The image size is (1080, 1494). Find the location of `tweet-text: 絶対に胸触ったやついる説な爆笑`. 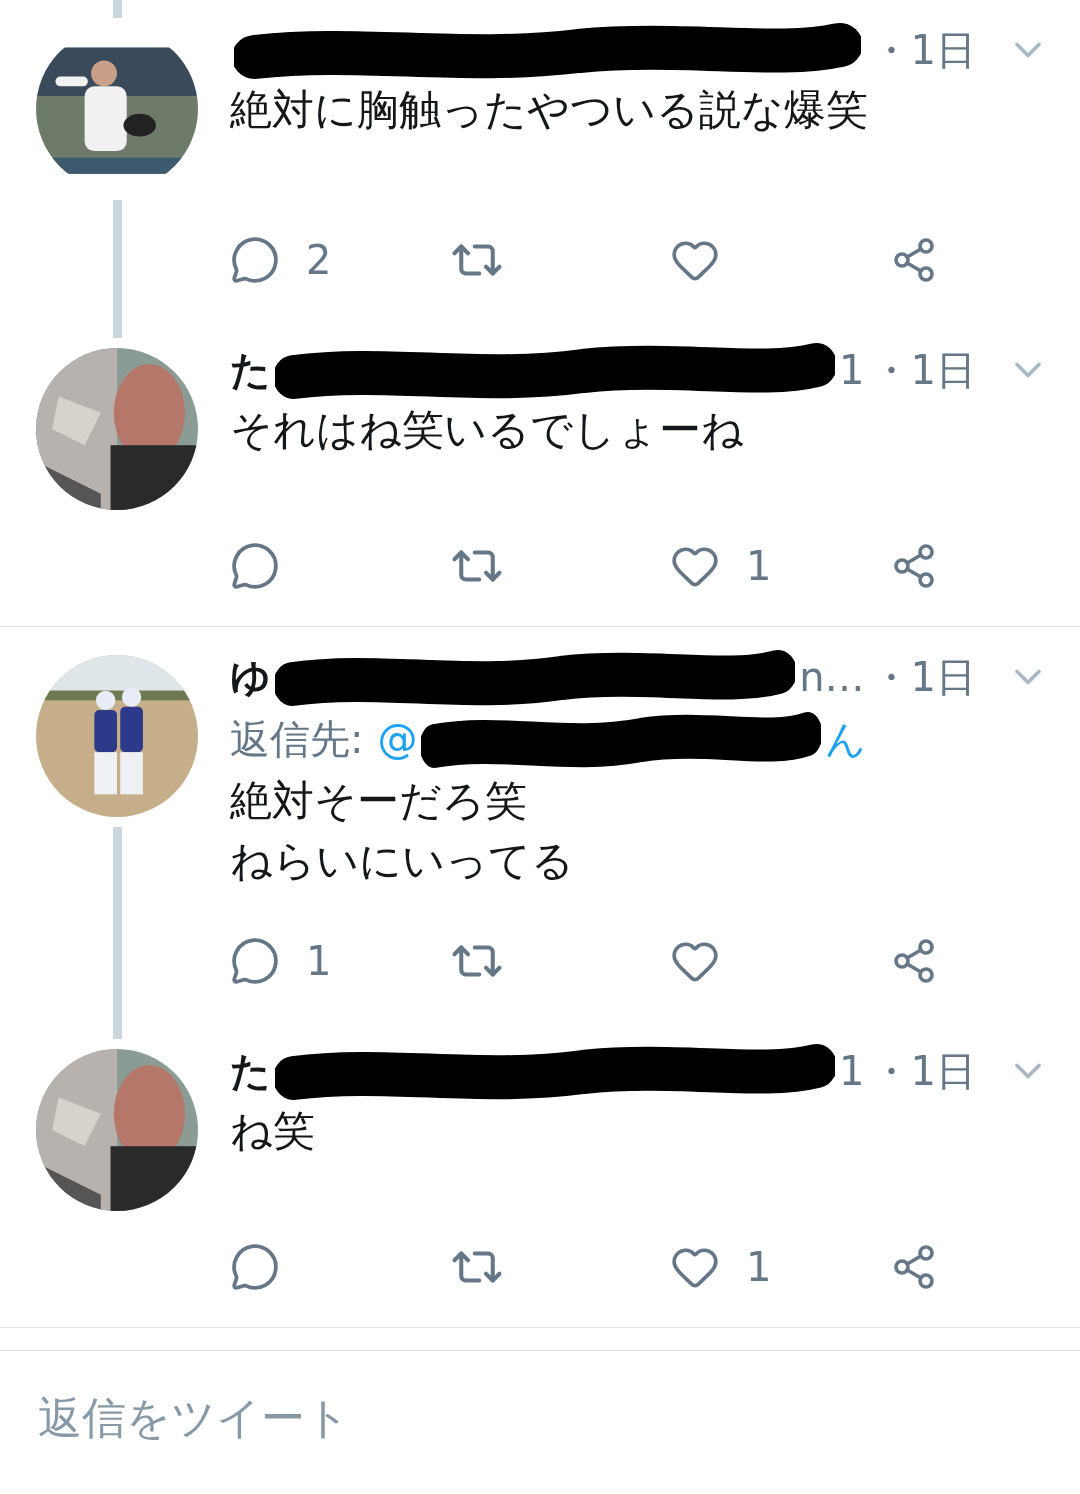

tweet-text: 絶対に胸触ったやついる説な爆笑 is located at coordinates (549, 110).